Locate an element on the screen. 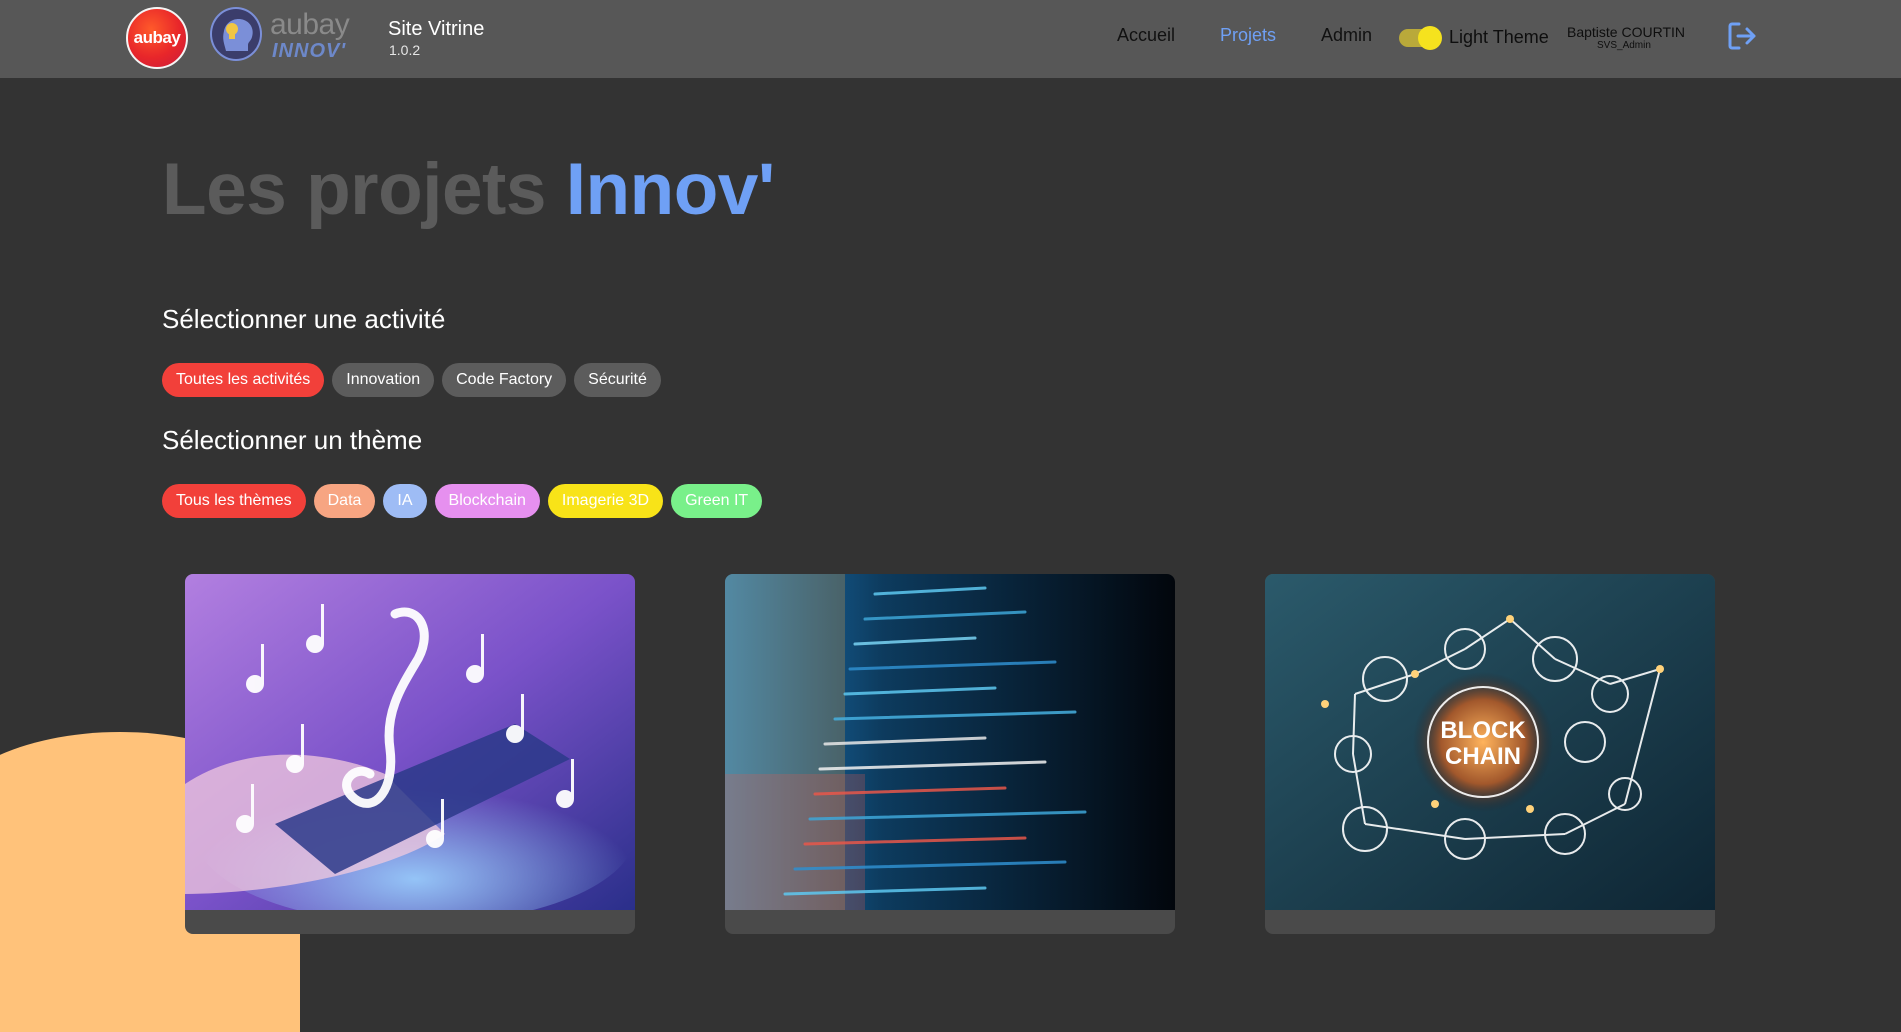  nav-link-admin: Admin is located at coordinates (1346, 35).